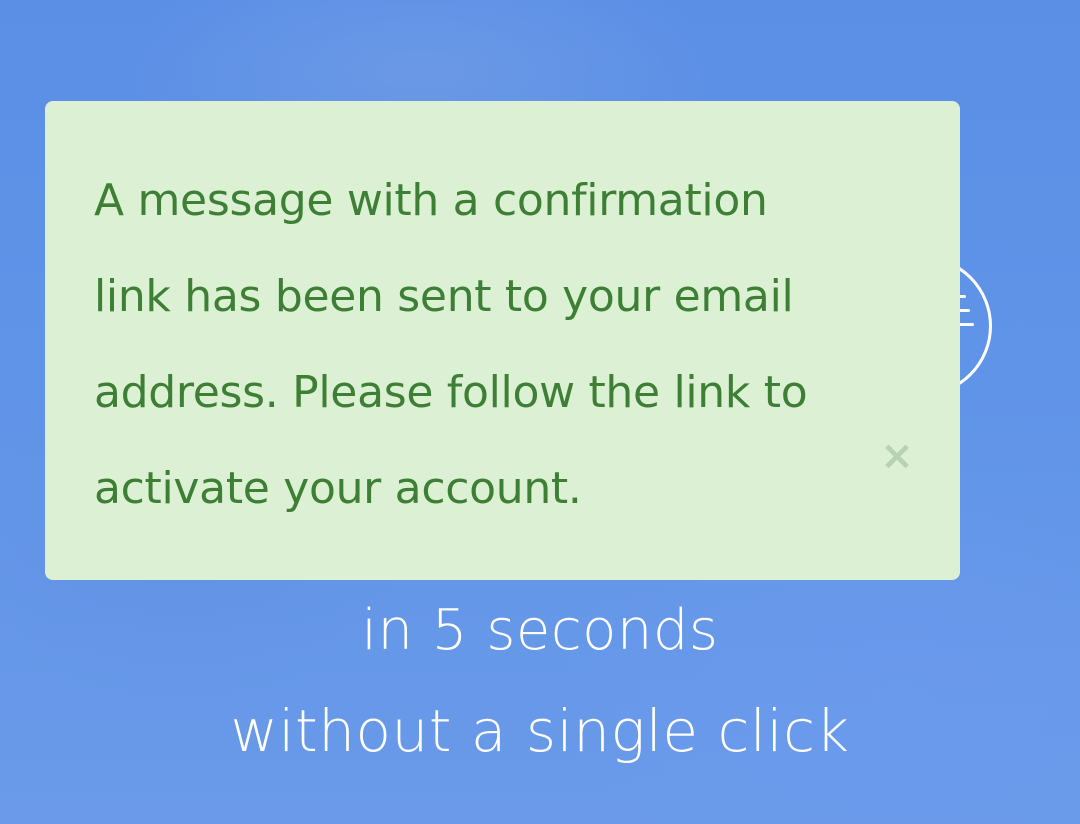 Image resolution: width=1080 pixels, height=824 pixels. Describe the element at coordinates (540, 731) in the screenshot. I see `hero-subtitle-line-2: without a single click` at that location.